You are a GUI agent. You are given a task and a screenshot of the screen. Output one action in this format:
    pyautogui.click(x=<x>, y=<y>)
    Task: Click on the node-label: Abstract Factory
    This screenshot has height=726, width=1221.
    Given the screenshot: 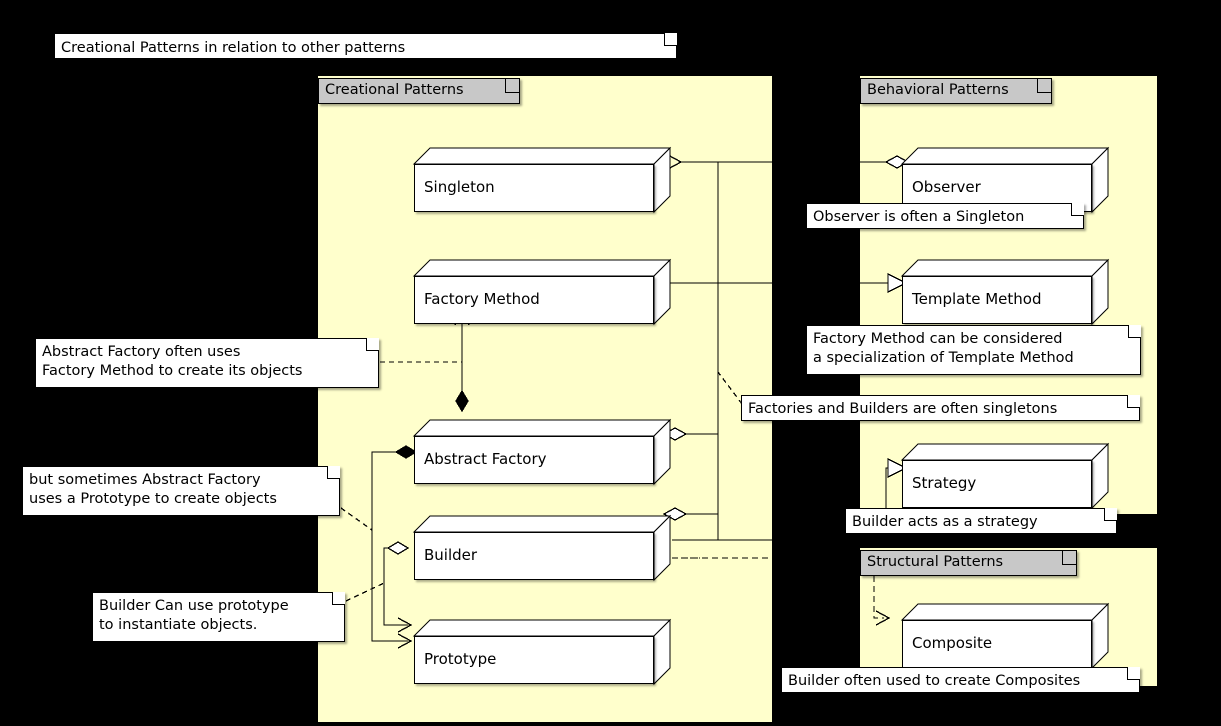 What is the action you would take?
    pyautogui.click(x=485, y=459)
    